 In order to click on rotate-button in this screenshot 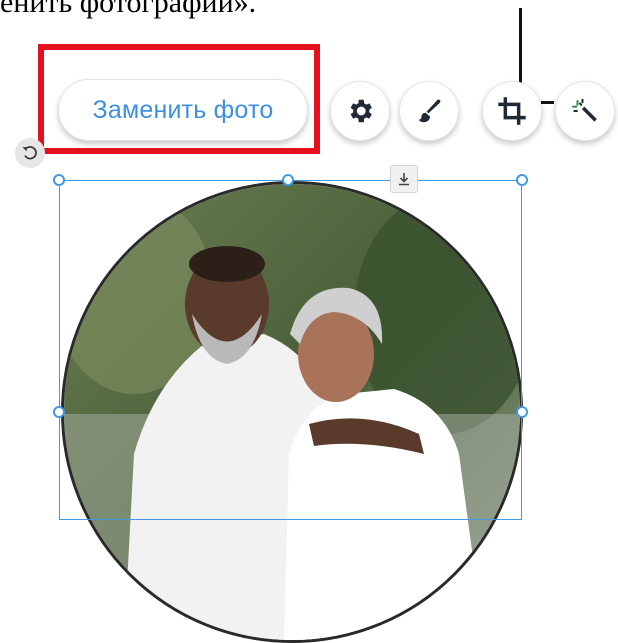, I will do `click(30, 153)`.